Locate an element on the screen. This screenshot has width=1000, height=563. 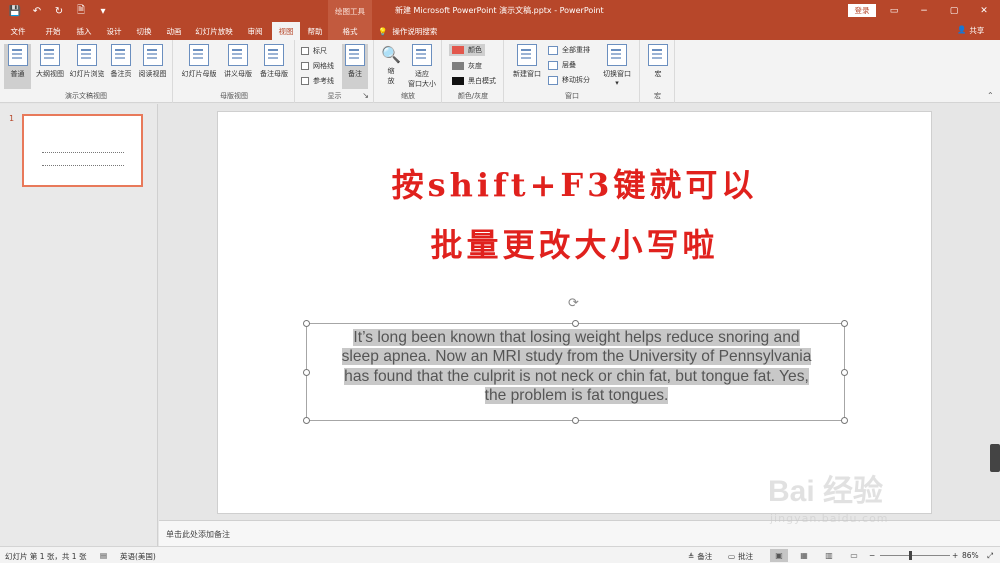
scroll-handle is located at coordinates (995, 458).